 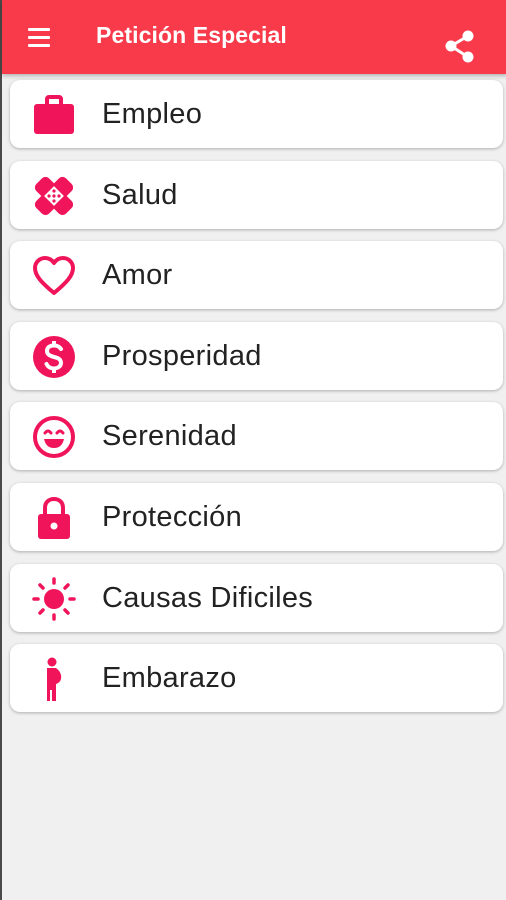 I want to click on category-label: Protección, so click(x=172, y=516).